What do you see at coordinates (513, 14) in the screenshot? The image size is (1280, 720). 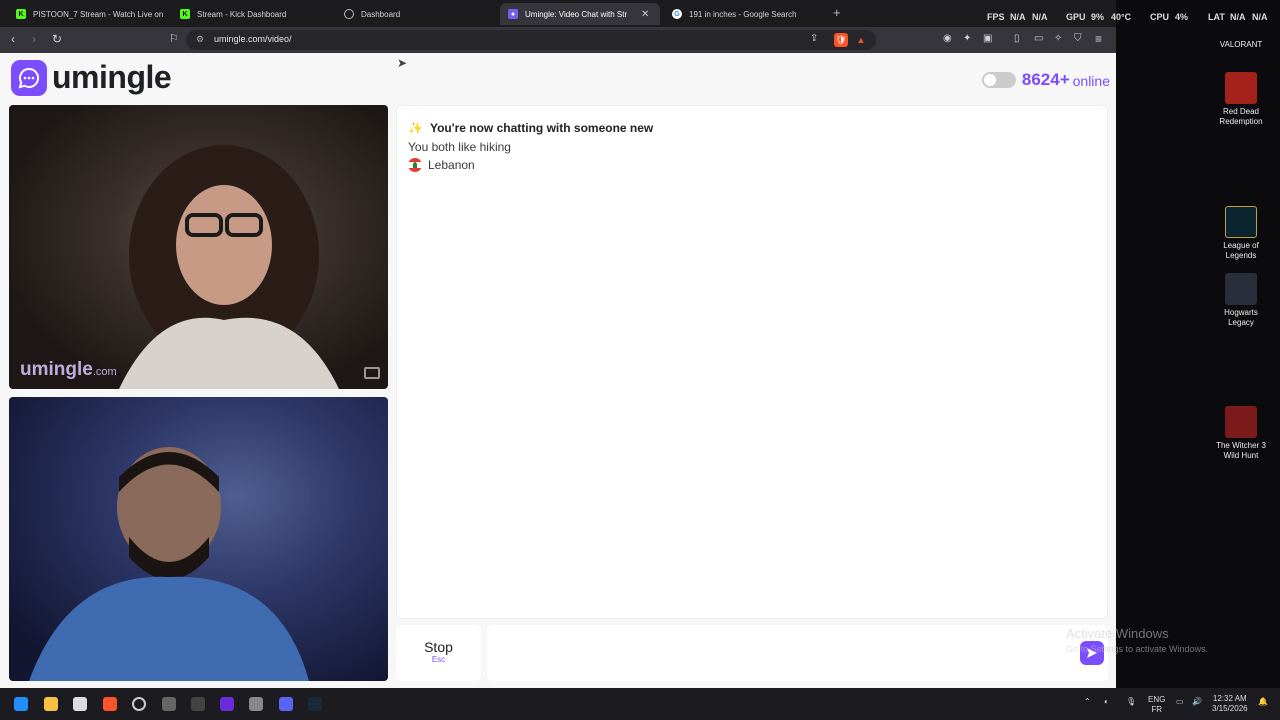 I see `umingle-icon: ●` at bounding box center [513, 14].